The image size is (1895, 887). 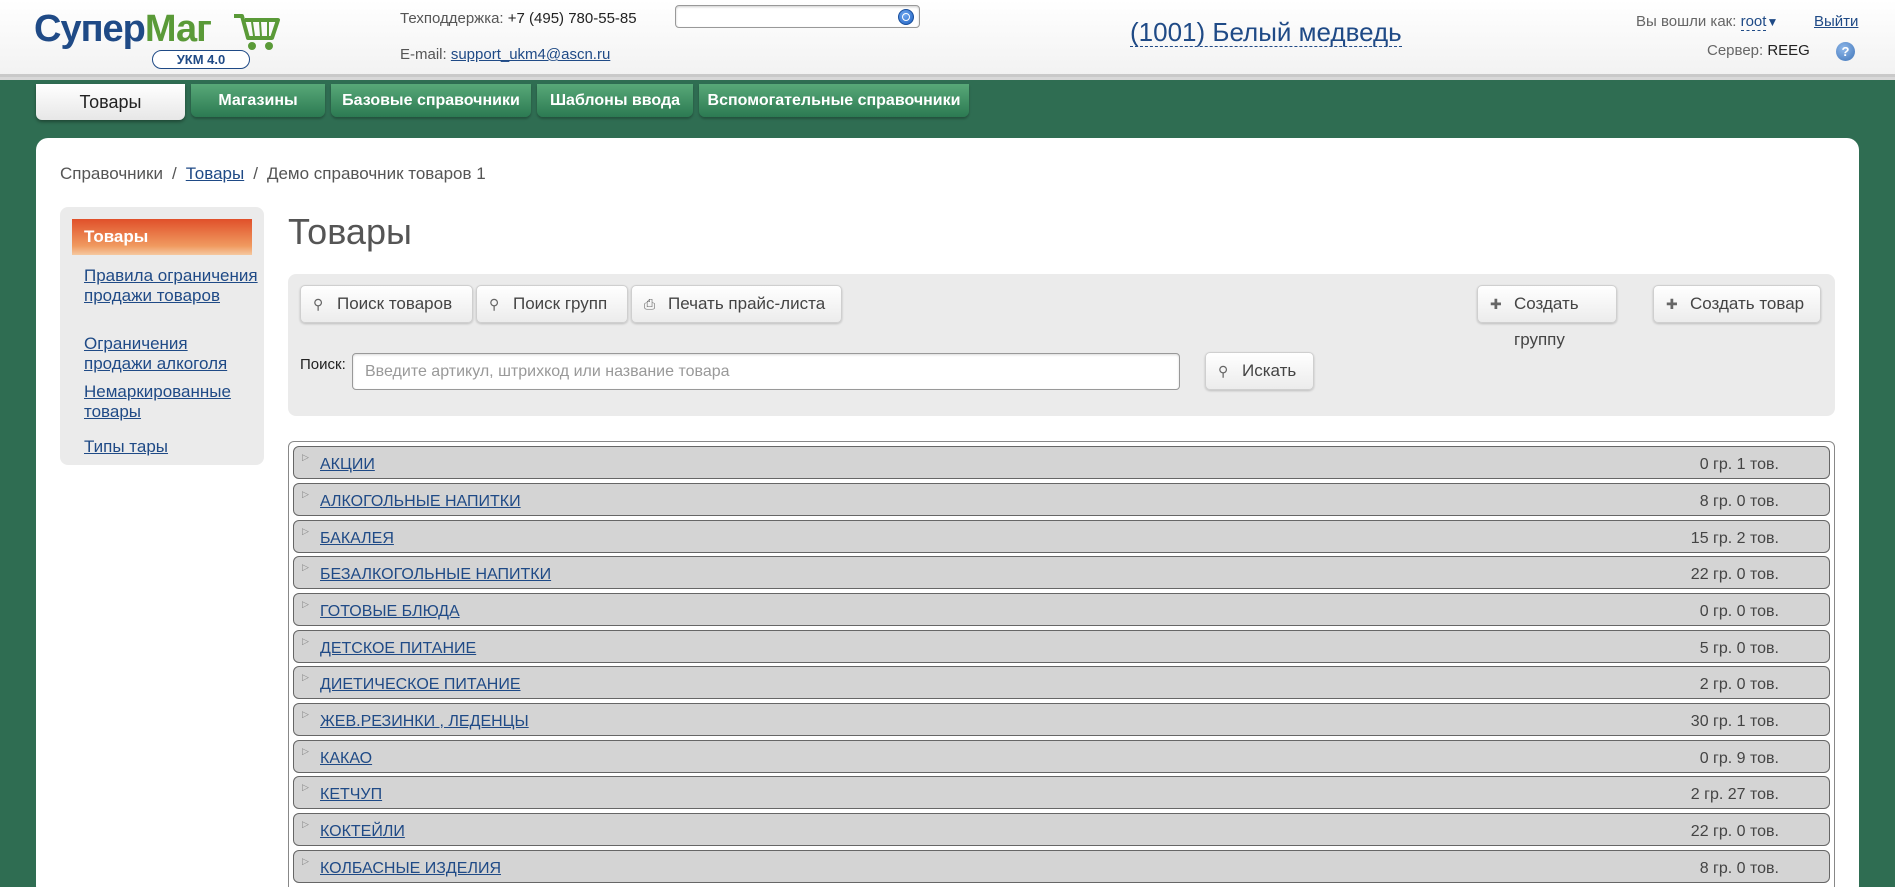 I want to click on group-count: 0 гр. 9 тов., so click(x=1739, y=758).